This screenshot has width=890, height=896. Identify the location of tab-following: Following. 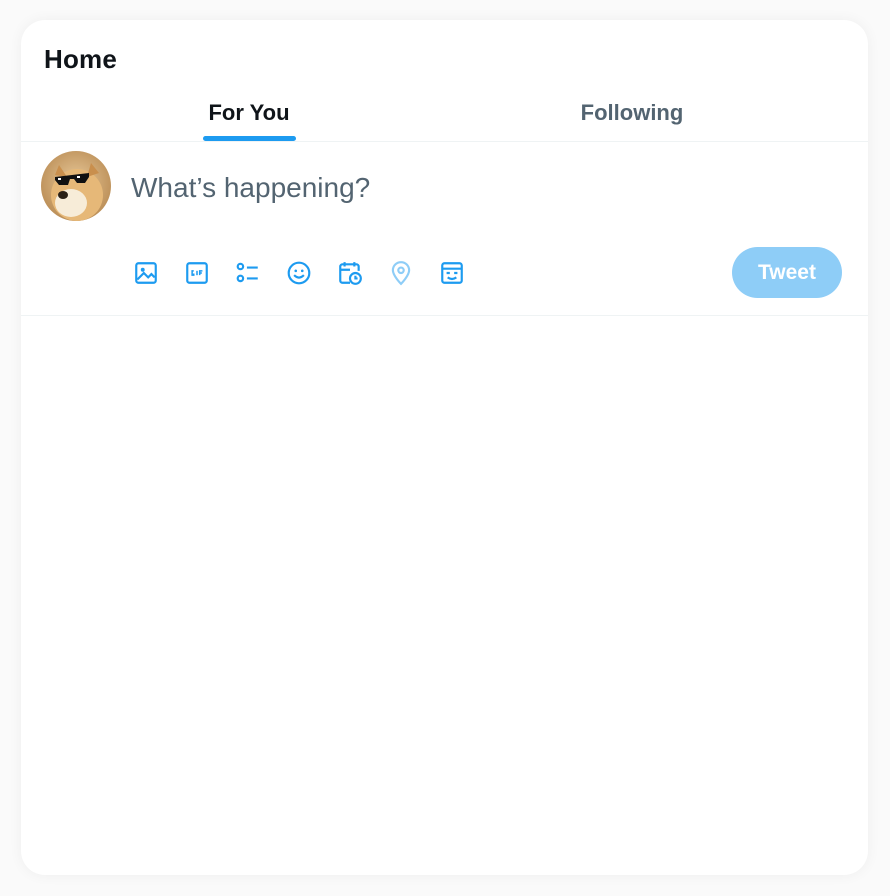
(632, 120).